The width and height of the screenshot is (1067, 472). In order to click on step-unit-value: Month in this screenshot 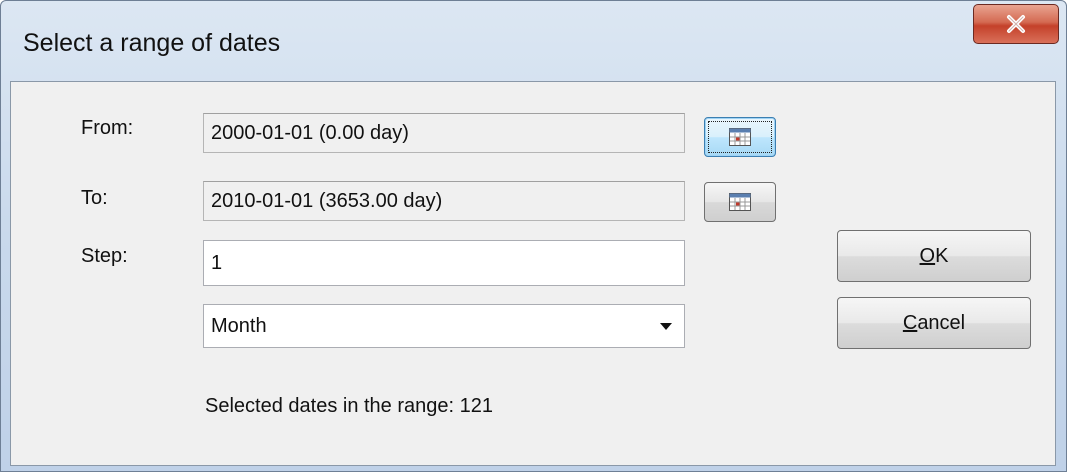, I will do `click(239, 325)`.